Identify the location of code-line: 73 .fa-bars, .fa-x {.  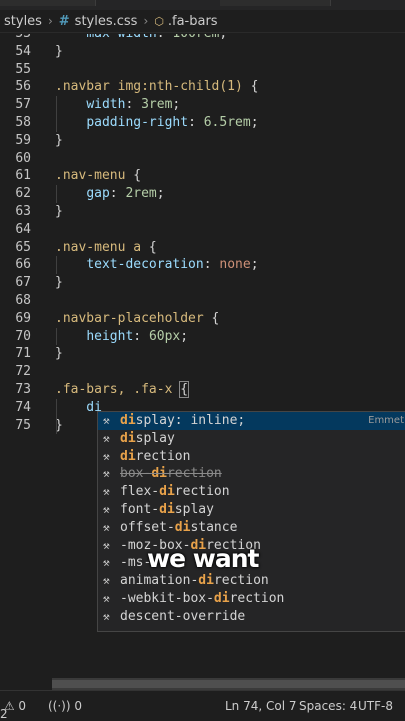
(202, 390).